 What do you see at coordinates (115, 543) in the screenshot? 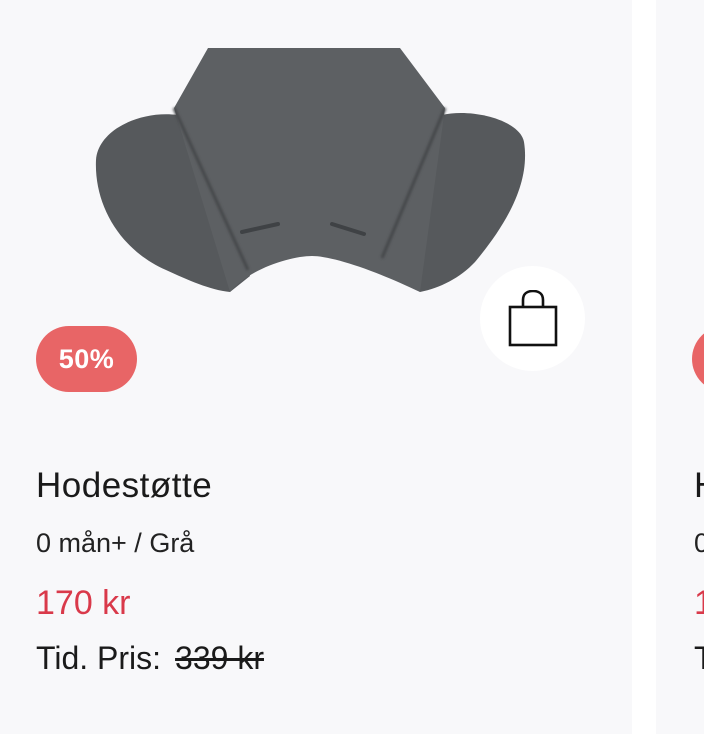
I see `product-variant: 0 mån+ / Grå` at bounding box center [115, 543].